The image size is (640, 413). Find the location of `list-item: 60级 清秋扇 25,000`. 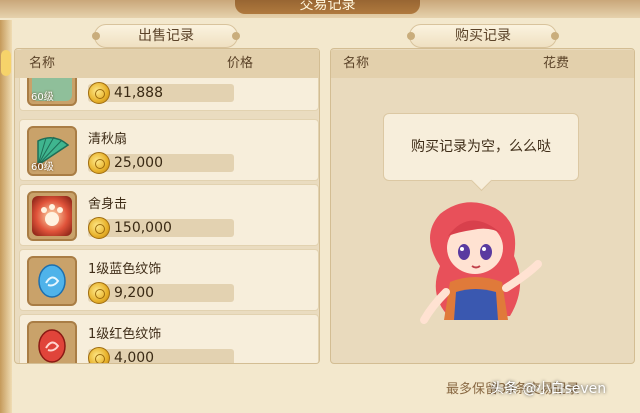

list-item: 60级 清秋扇 25,000 is located at coordinates (169, 150).